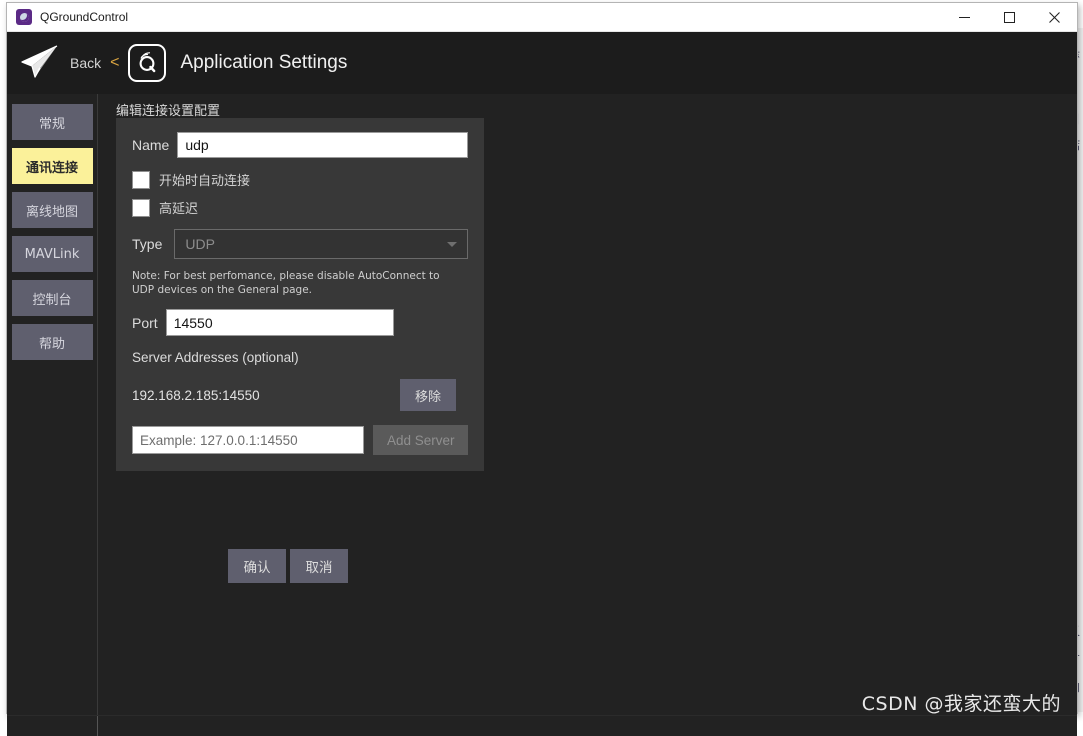 Image resolution: width=1083 pixels, height=736 pixels. Describe the element at coordinates (24, 17) in the screenshot. I see `qgc-app-icon` at that location.